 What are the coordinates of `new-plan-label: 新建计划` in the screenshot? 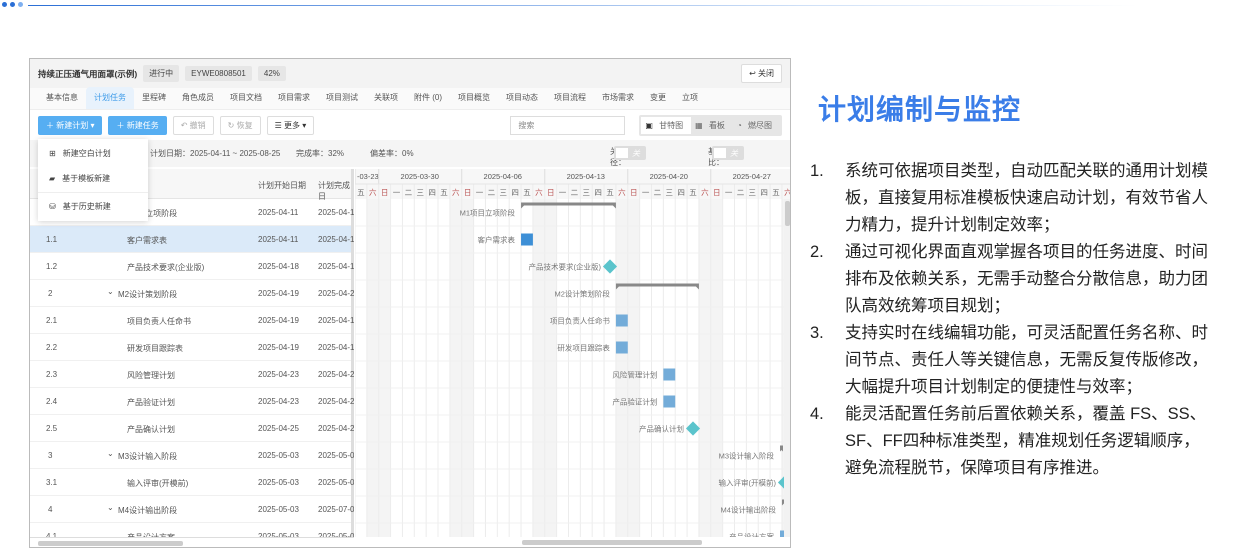 It's located at (72, 125).